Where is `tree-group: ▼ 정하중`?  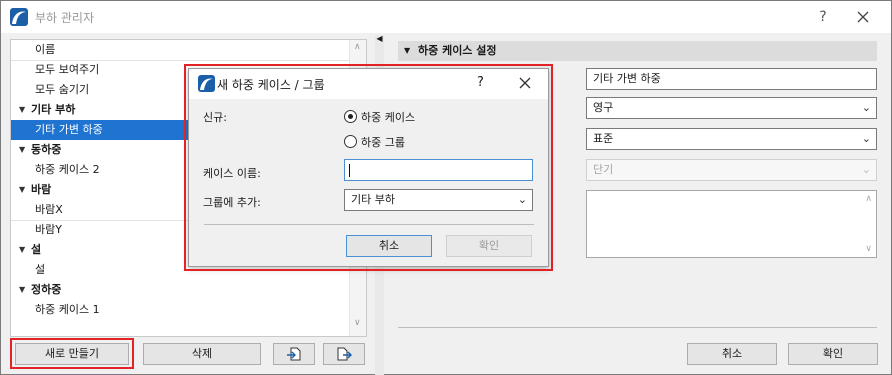
tree-group: ▼ 정하중 is located at coordinates (180, 290).